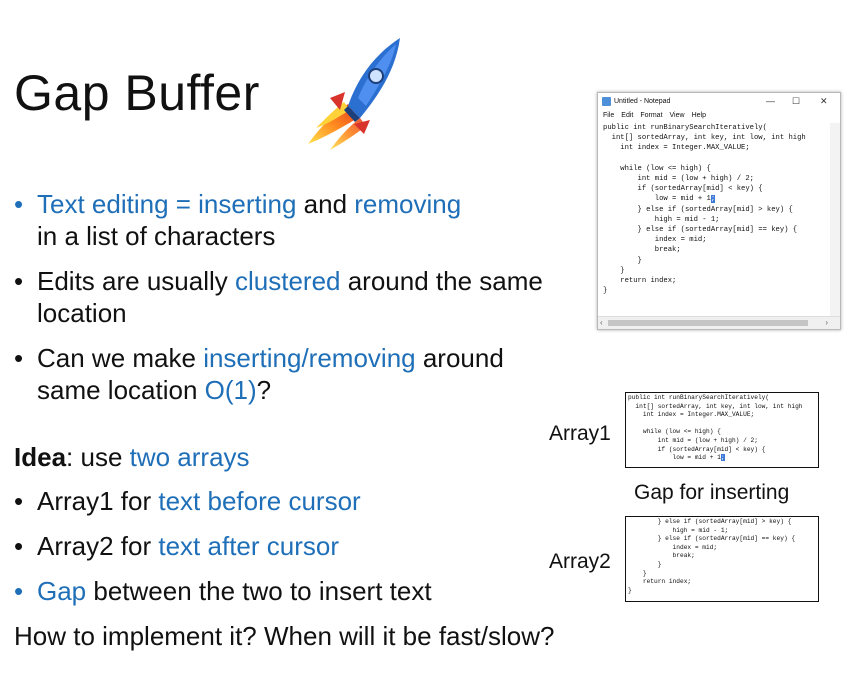  What do you see at coordinates (651, 115) in the screenshot?
I see `menu-format: Format` at bounding box center [651, 115].